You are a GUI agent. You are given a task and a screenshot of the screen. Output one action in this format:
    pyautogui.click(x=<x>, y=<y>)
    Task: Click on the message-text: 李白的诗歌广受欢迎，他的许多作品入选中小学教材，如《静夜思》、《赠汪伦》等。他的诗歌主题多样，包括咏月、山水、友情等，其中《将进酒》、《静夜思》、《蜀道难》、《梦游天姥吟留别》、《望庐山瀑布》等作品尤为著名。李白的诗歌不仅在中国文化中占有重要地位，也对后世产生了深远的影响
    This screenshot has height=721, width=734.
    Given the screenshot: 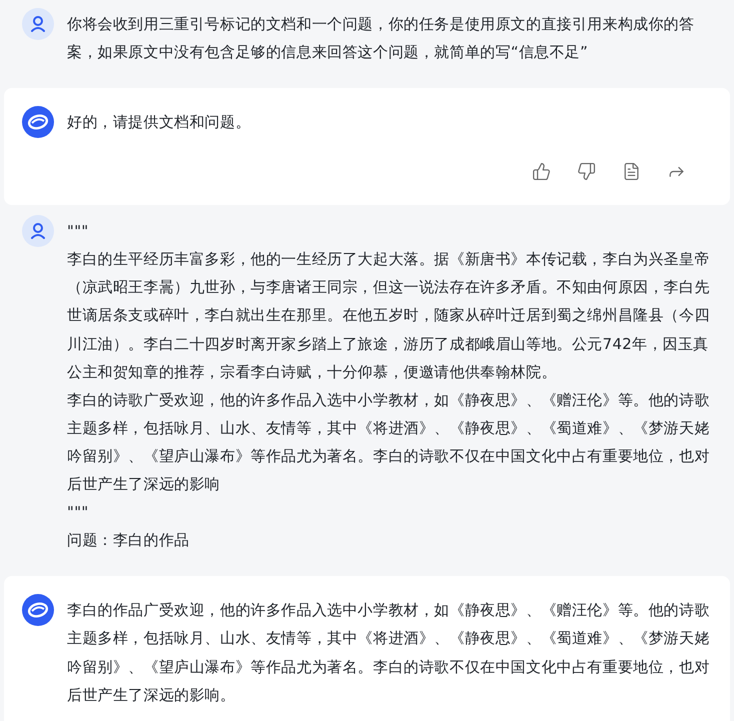 What is the action you would take?
    pyautogui.click(x=389, y=443)
    